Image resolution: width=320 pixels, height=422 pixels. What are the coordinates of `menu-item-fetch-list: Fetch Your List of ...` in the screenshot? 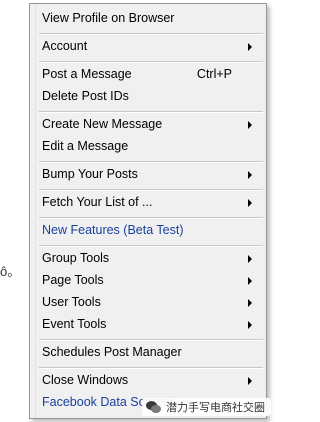 It's located at (148, 203).